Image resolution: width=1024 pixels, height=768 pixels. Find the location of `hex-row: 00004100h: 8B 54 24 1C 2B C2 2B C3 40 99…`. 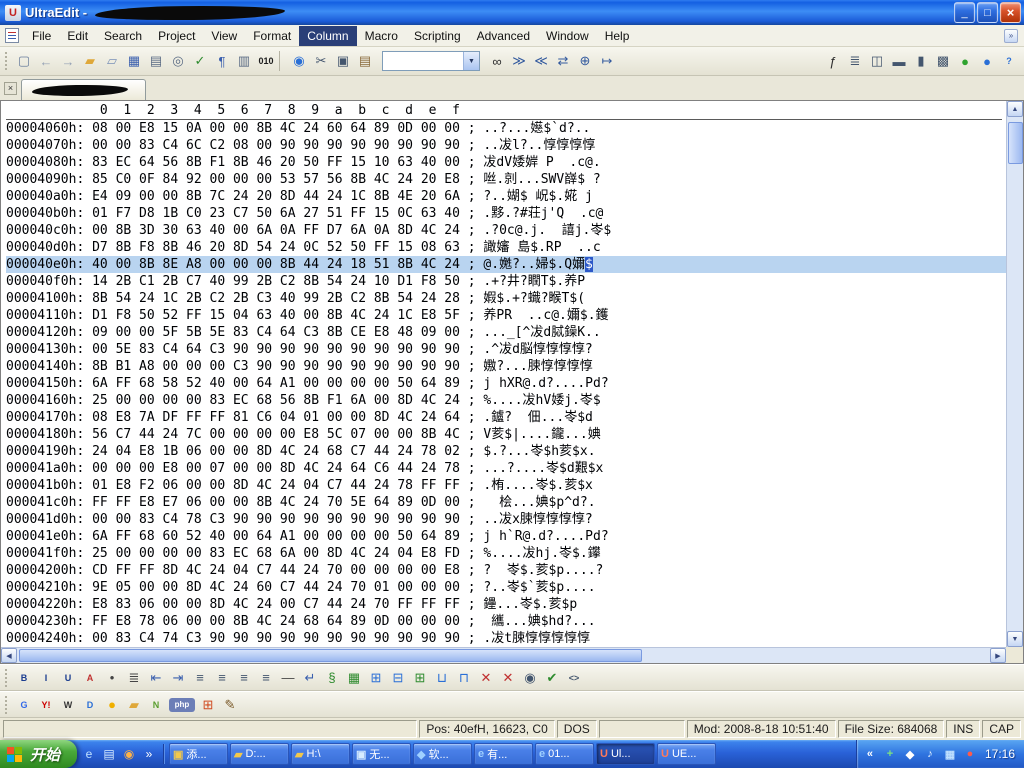

hex-row: 00004100h: 8B 54 24 1C 2B C2 2B C3 40 99… is located at coordinates (506, 298).